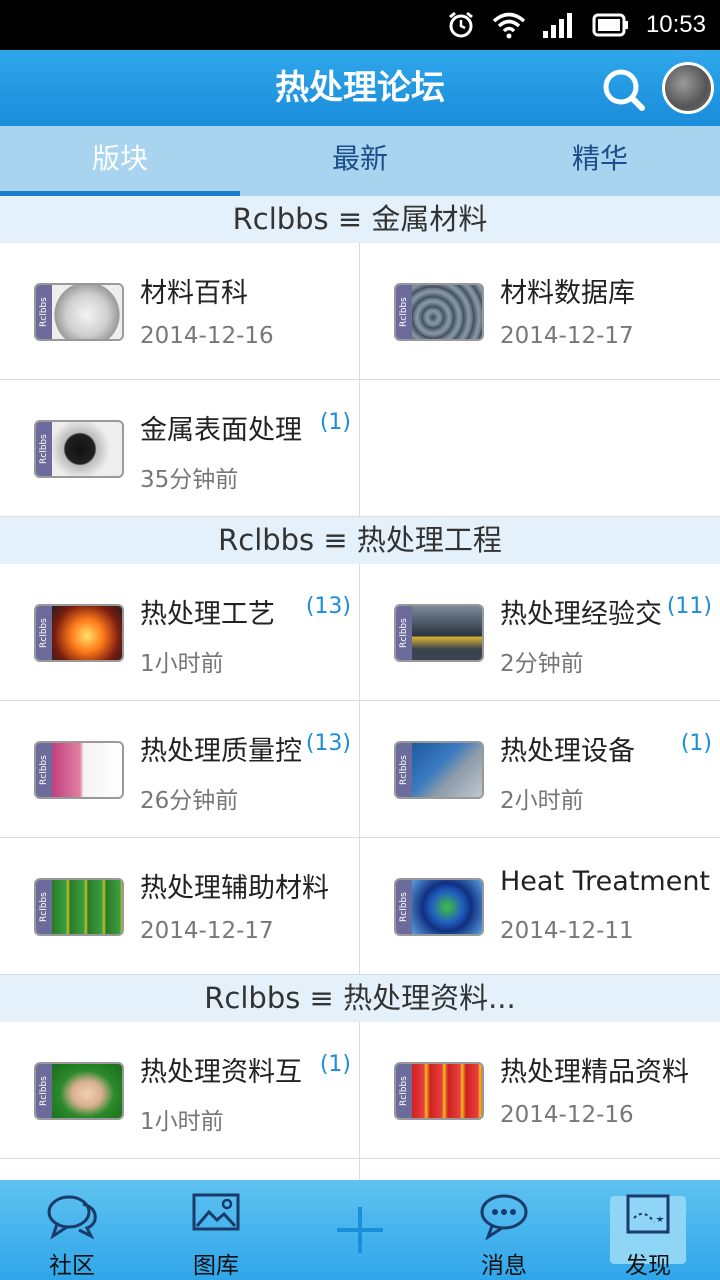 The image size is (720, 1280). I want to click on forum-row, so click(360, 1169).